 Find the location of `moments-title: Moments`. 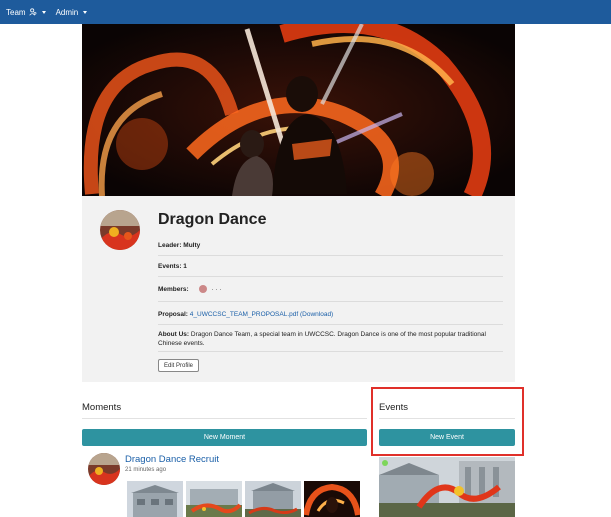

moments-title: Moments is located at coordinates (102, 407).